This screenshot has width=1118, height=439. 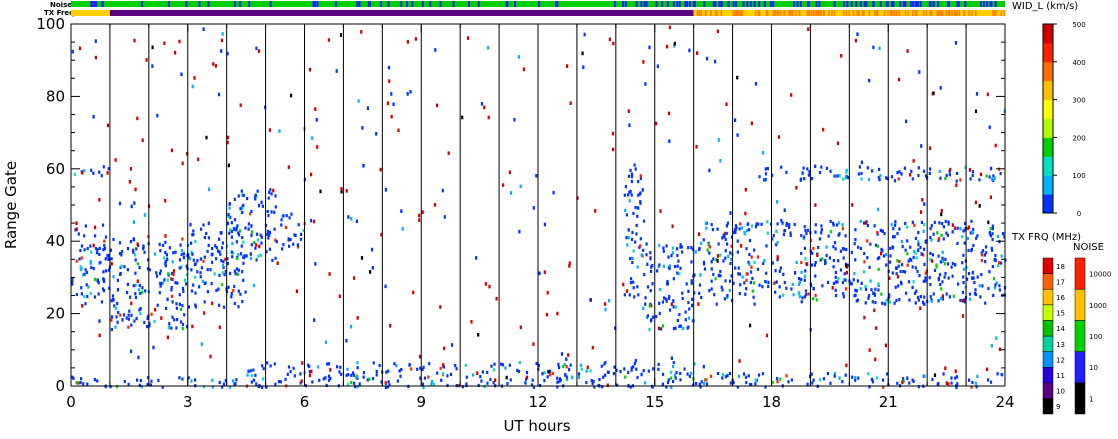 I want to click on x-tick-label: 15, so click(x=654, y=402).